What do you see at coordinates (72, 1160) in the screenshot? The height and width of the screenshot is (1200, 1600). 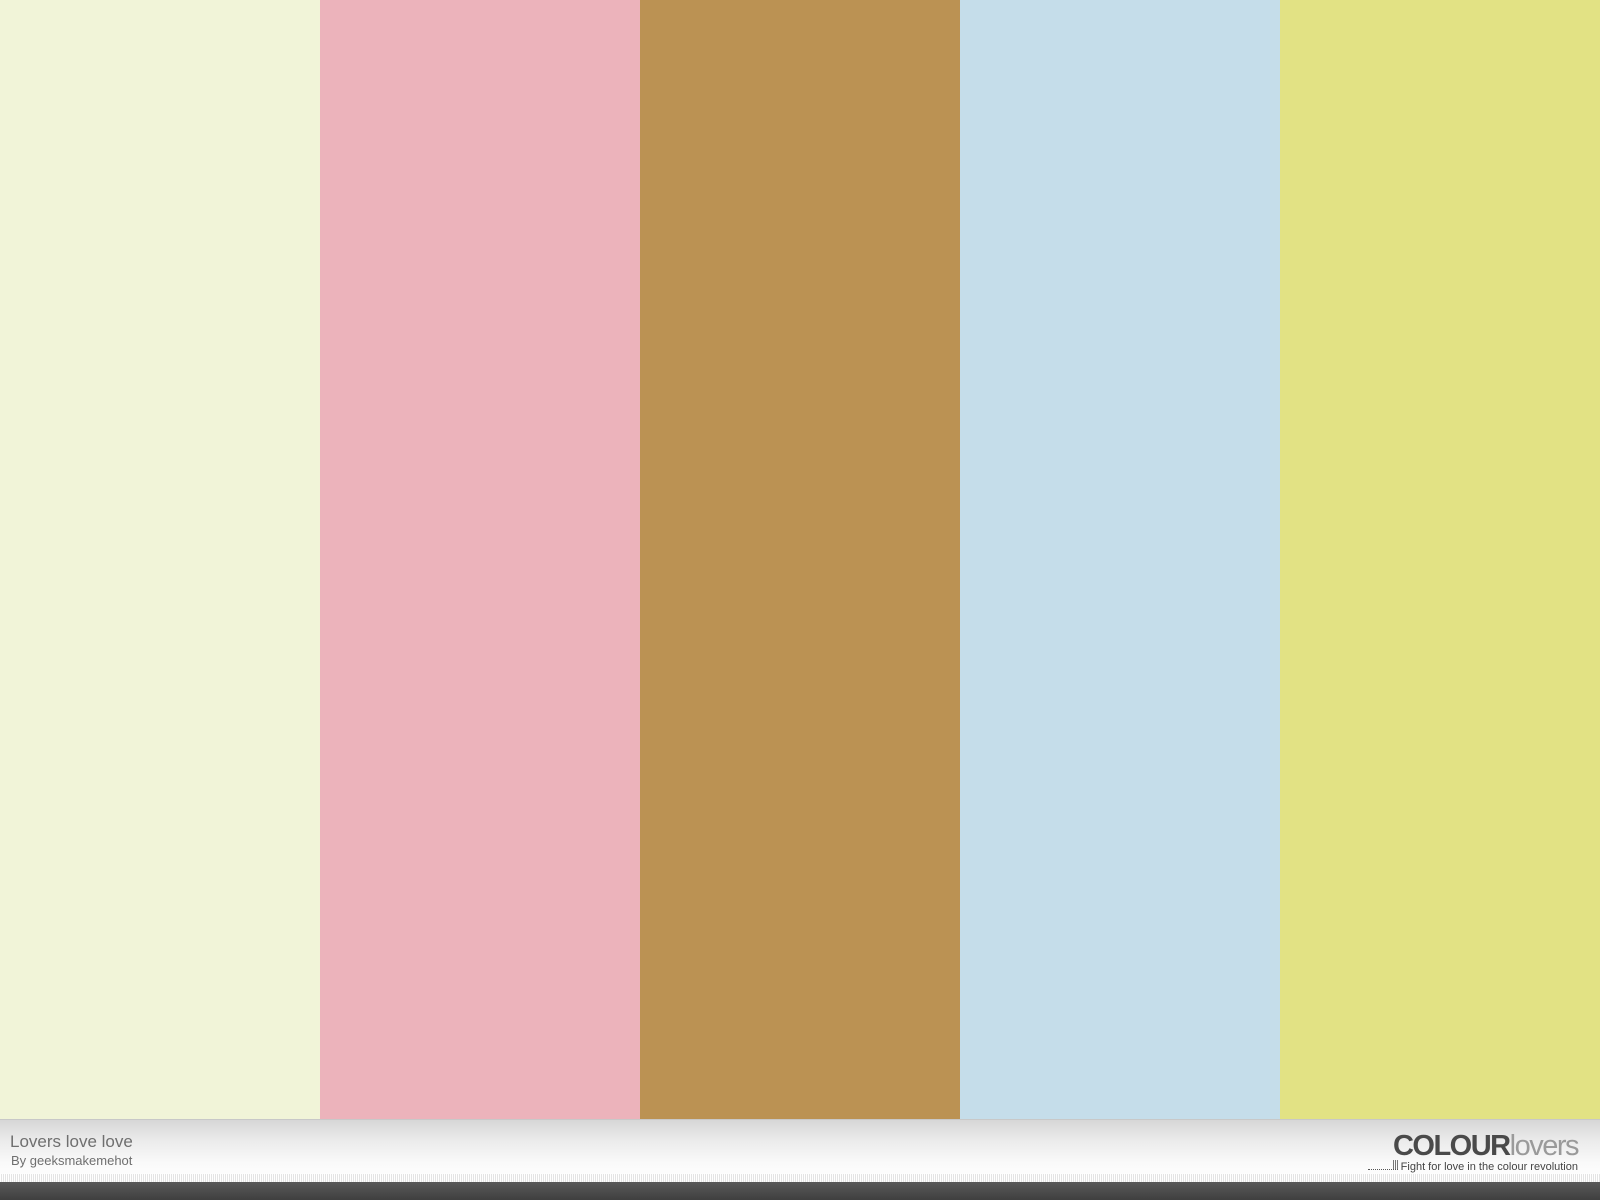 I see `palette-author: By geeksmakemehot` at bounding box center [72, 1160].